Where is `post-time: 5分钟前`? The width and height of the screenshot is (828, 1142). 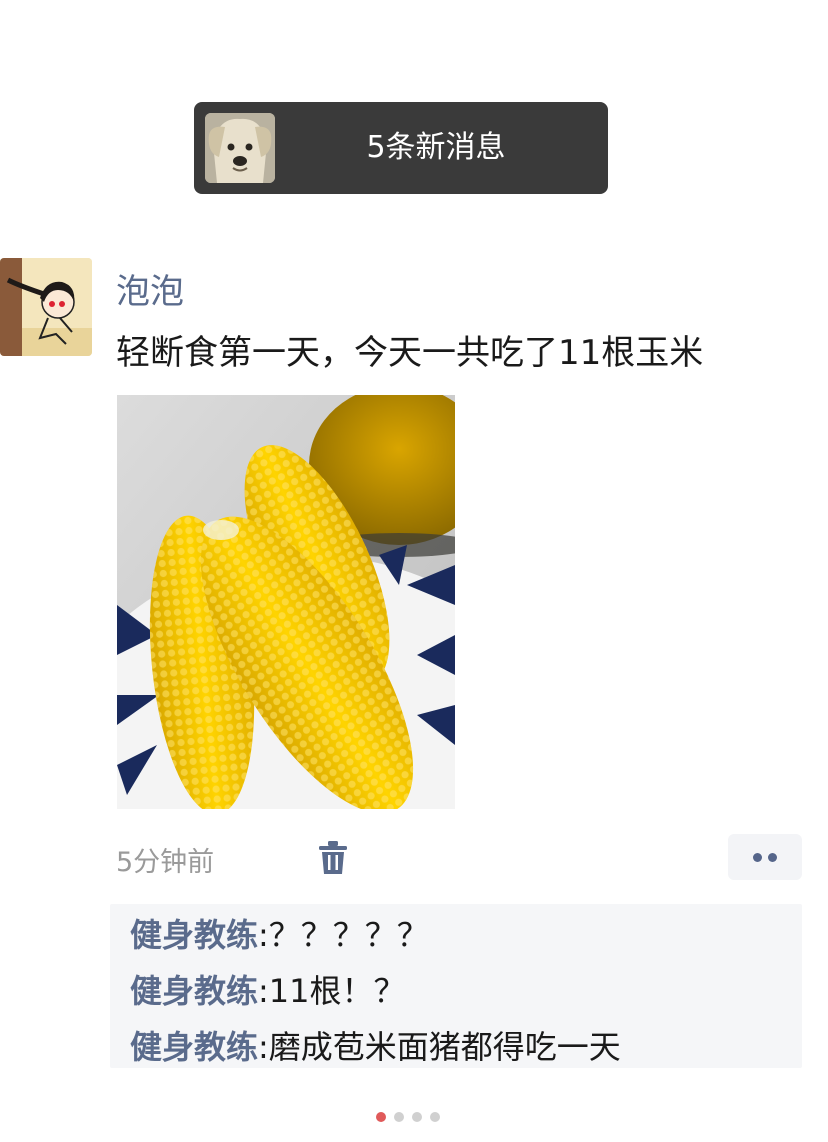
post-time: 5分钟前 is located at coordinates (165, 862).